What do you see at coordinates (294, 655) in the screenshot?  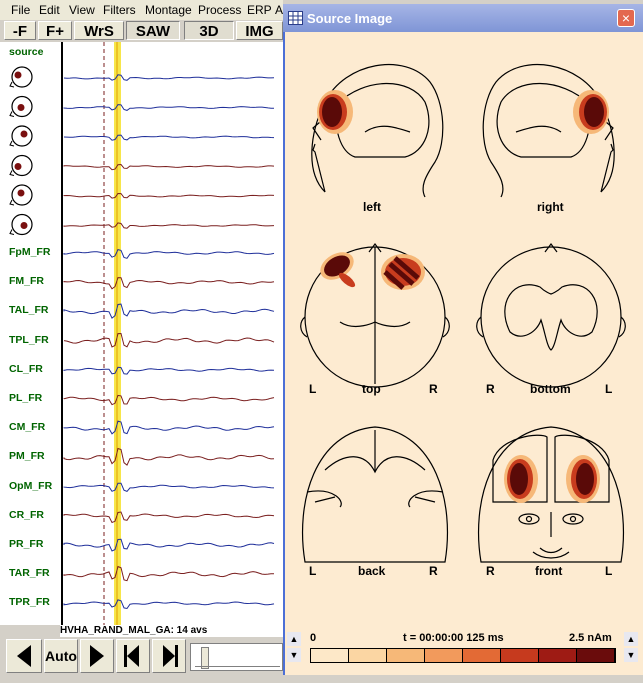 I see `scroll-down-icon: ▼` at bounding box center [294, 655].